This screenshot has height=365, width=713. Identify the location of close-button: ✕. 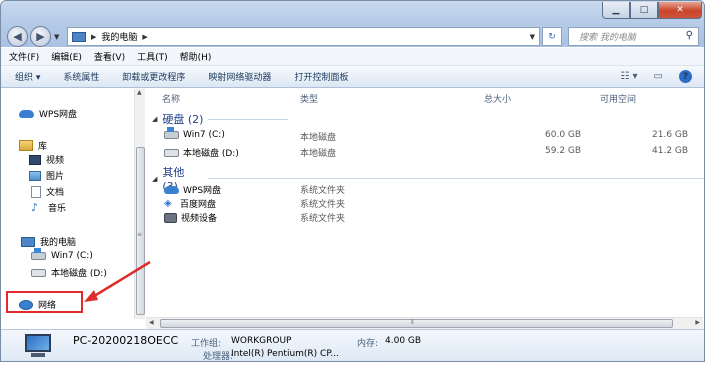
(680, 10).